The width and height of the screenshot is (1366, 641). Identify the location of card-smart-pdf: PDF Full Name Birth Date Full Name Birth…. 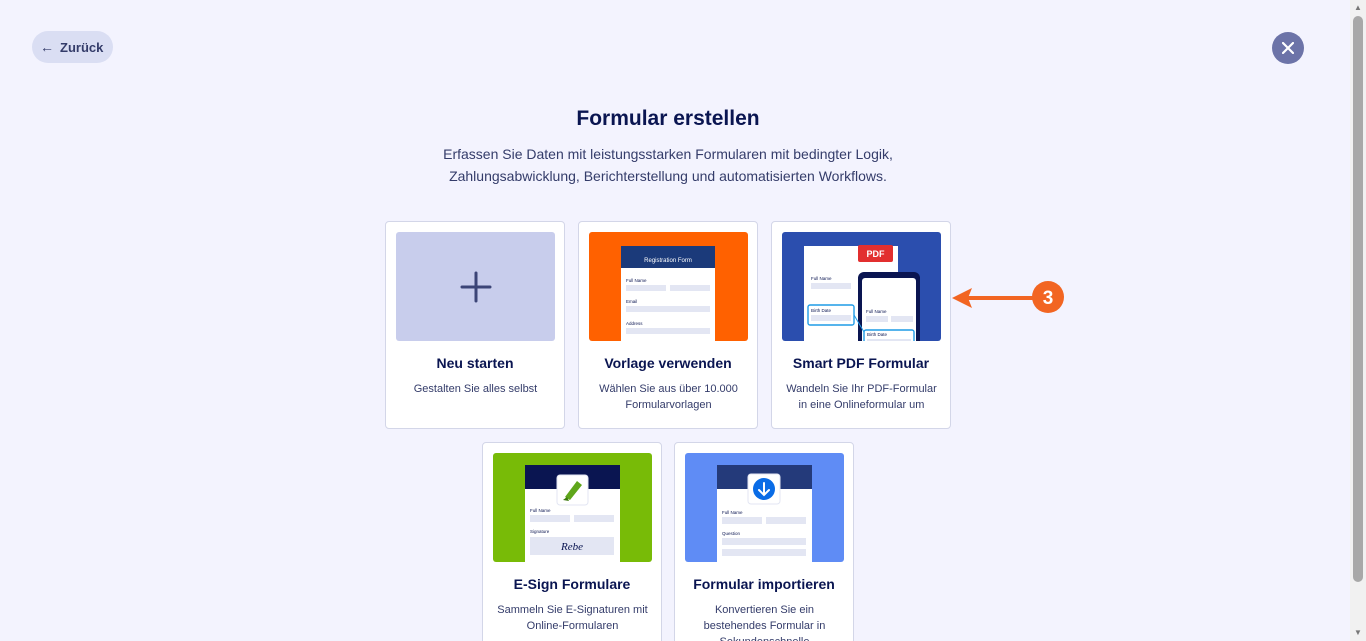
(861, 325).